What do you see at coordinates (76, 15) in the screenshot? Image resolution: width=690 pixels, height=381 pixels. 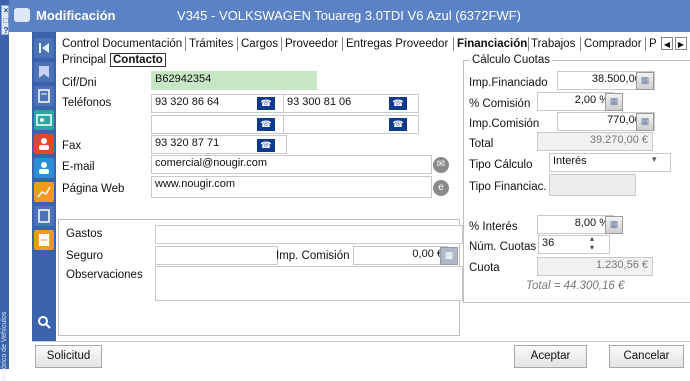 I see `window-title: Modificación` at bounding box center [76, 15].